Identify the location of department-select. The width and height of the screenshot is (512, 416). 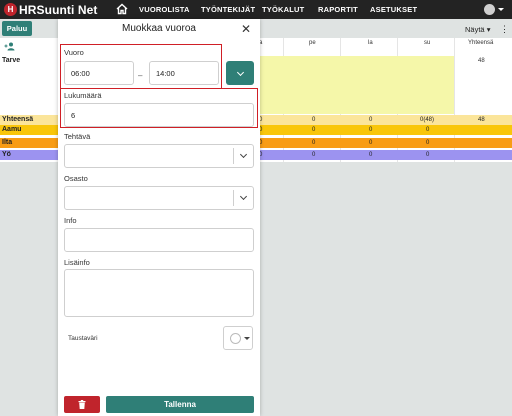
(159, 198).